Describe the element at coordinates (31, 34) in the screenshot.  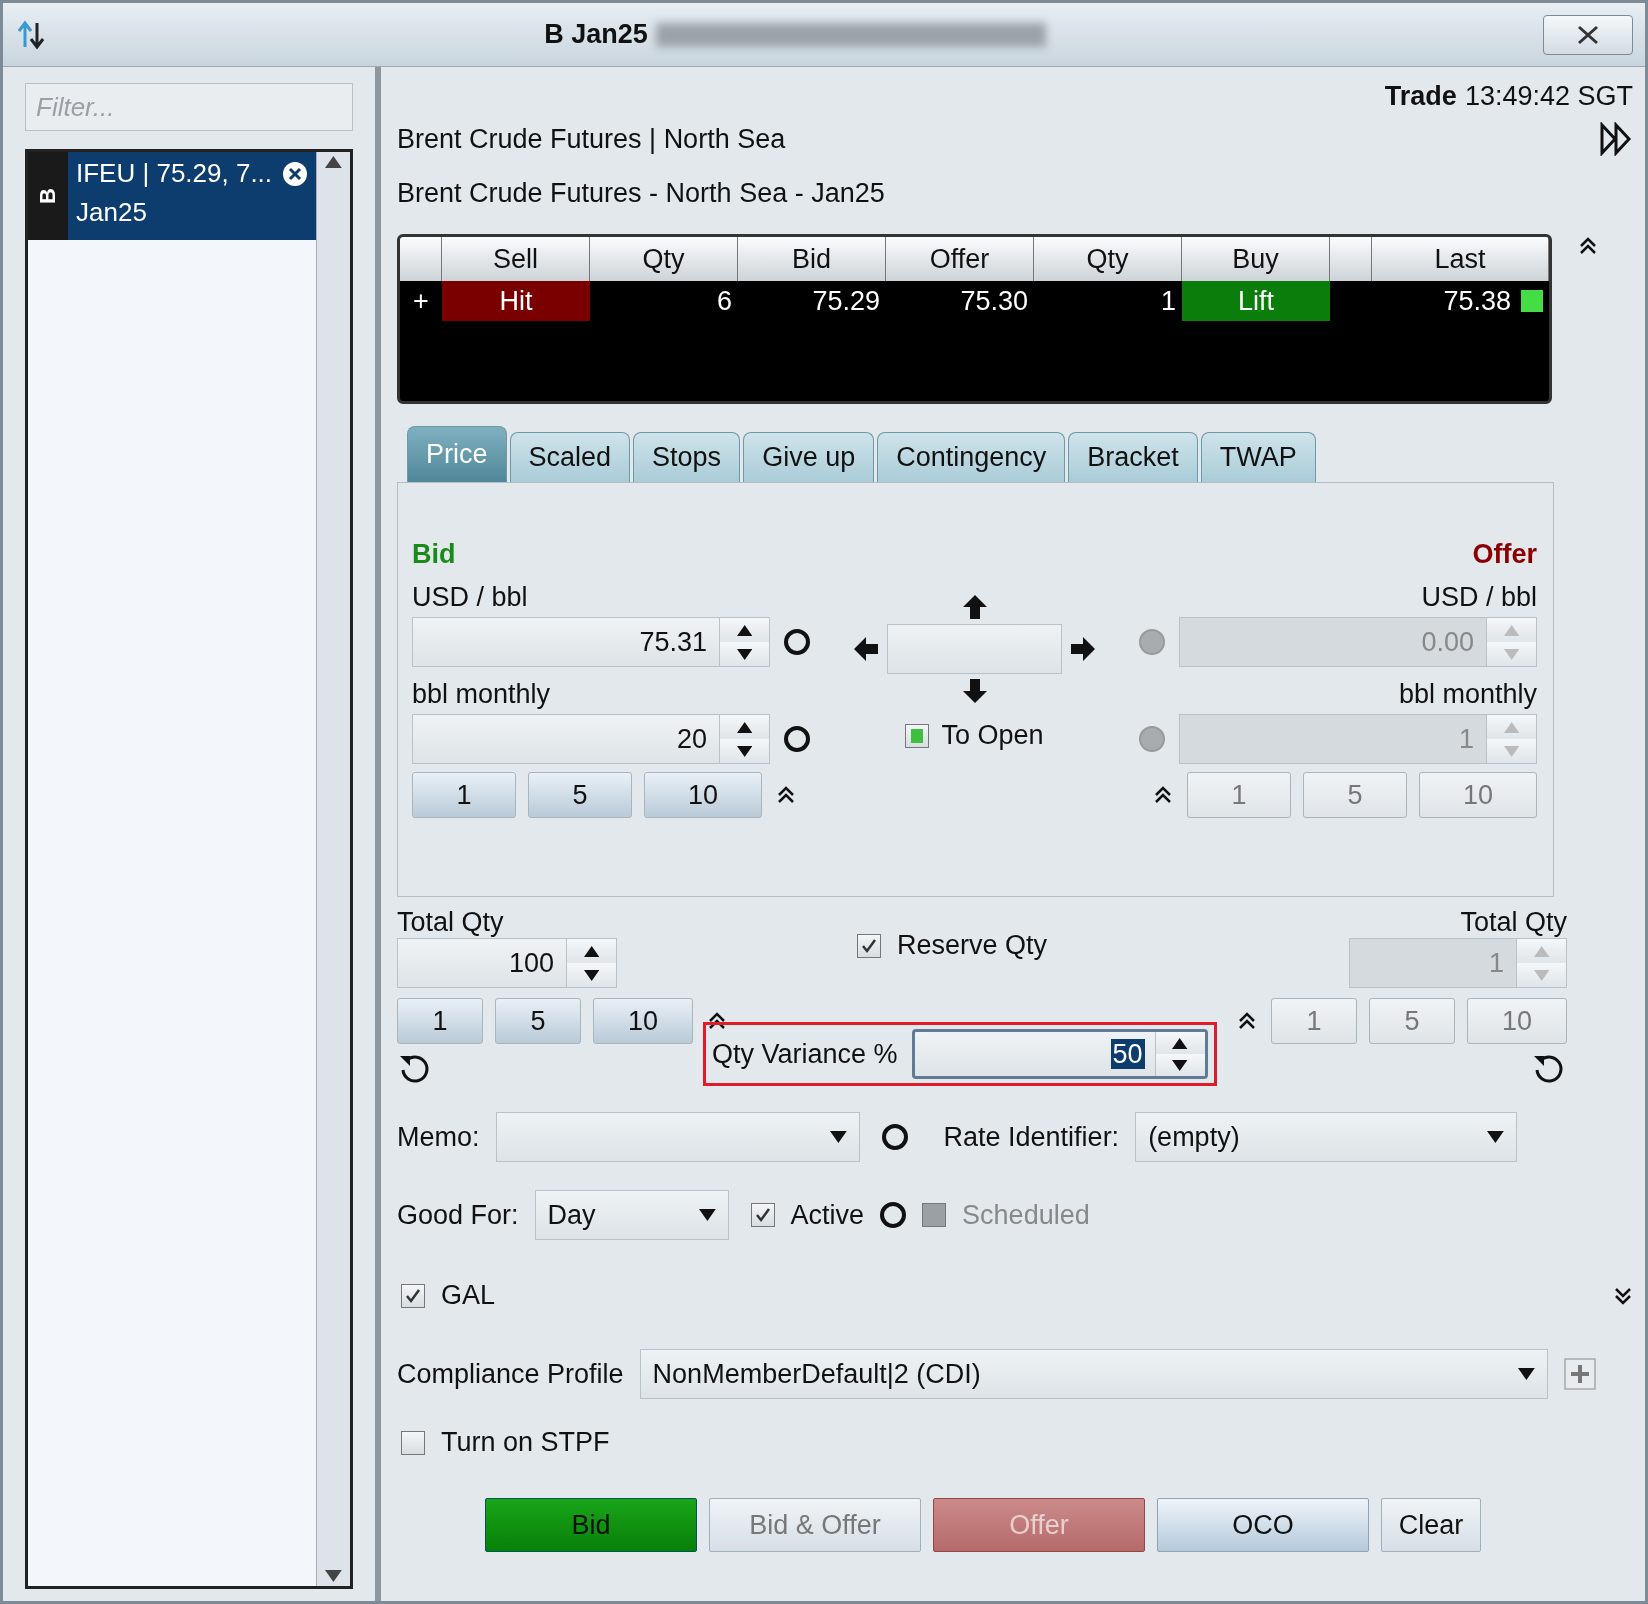
I see `sort-icon` at that location.